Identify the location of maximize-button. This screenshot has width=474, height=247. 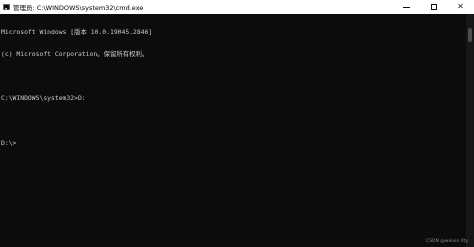
(433, 7).